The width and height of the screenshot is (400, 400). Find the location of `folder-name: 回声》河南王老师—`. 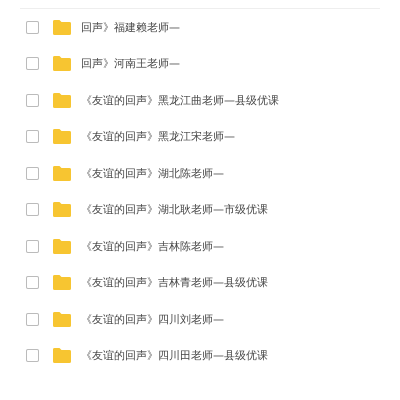

folder-name: 回声》河南王老师— is located at coordinates (130, 64).